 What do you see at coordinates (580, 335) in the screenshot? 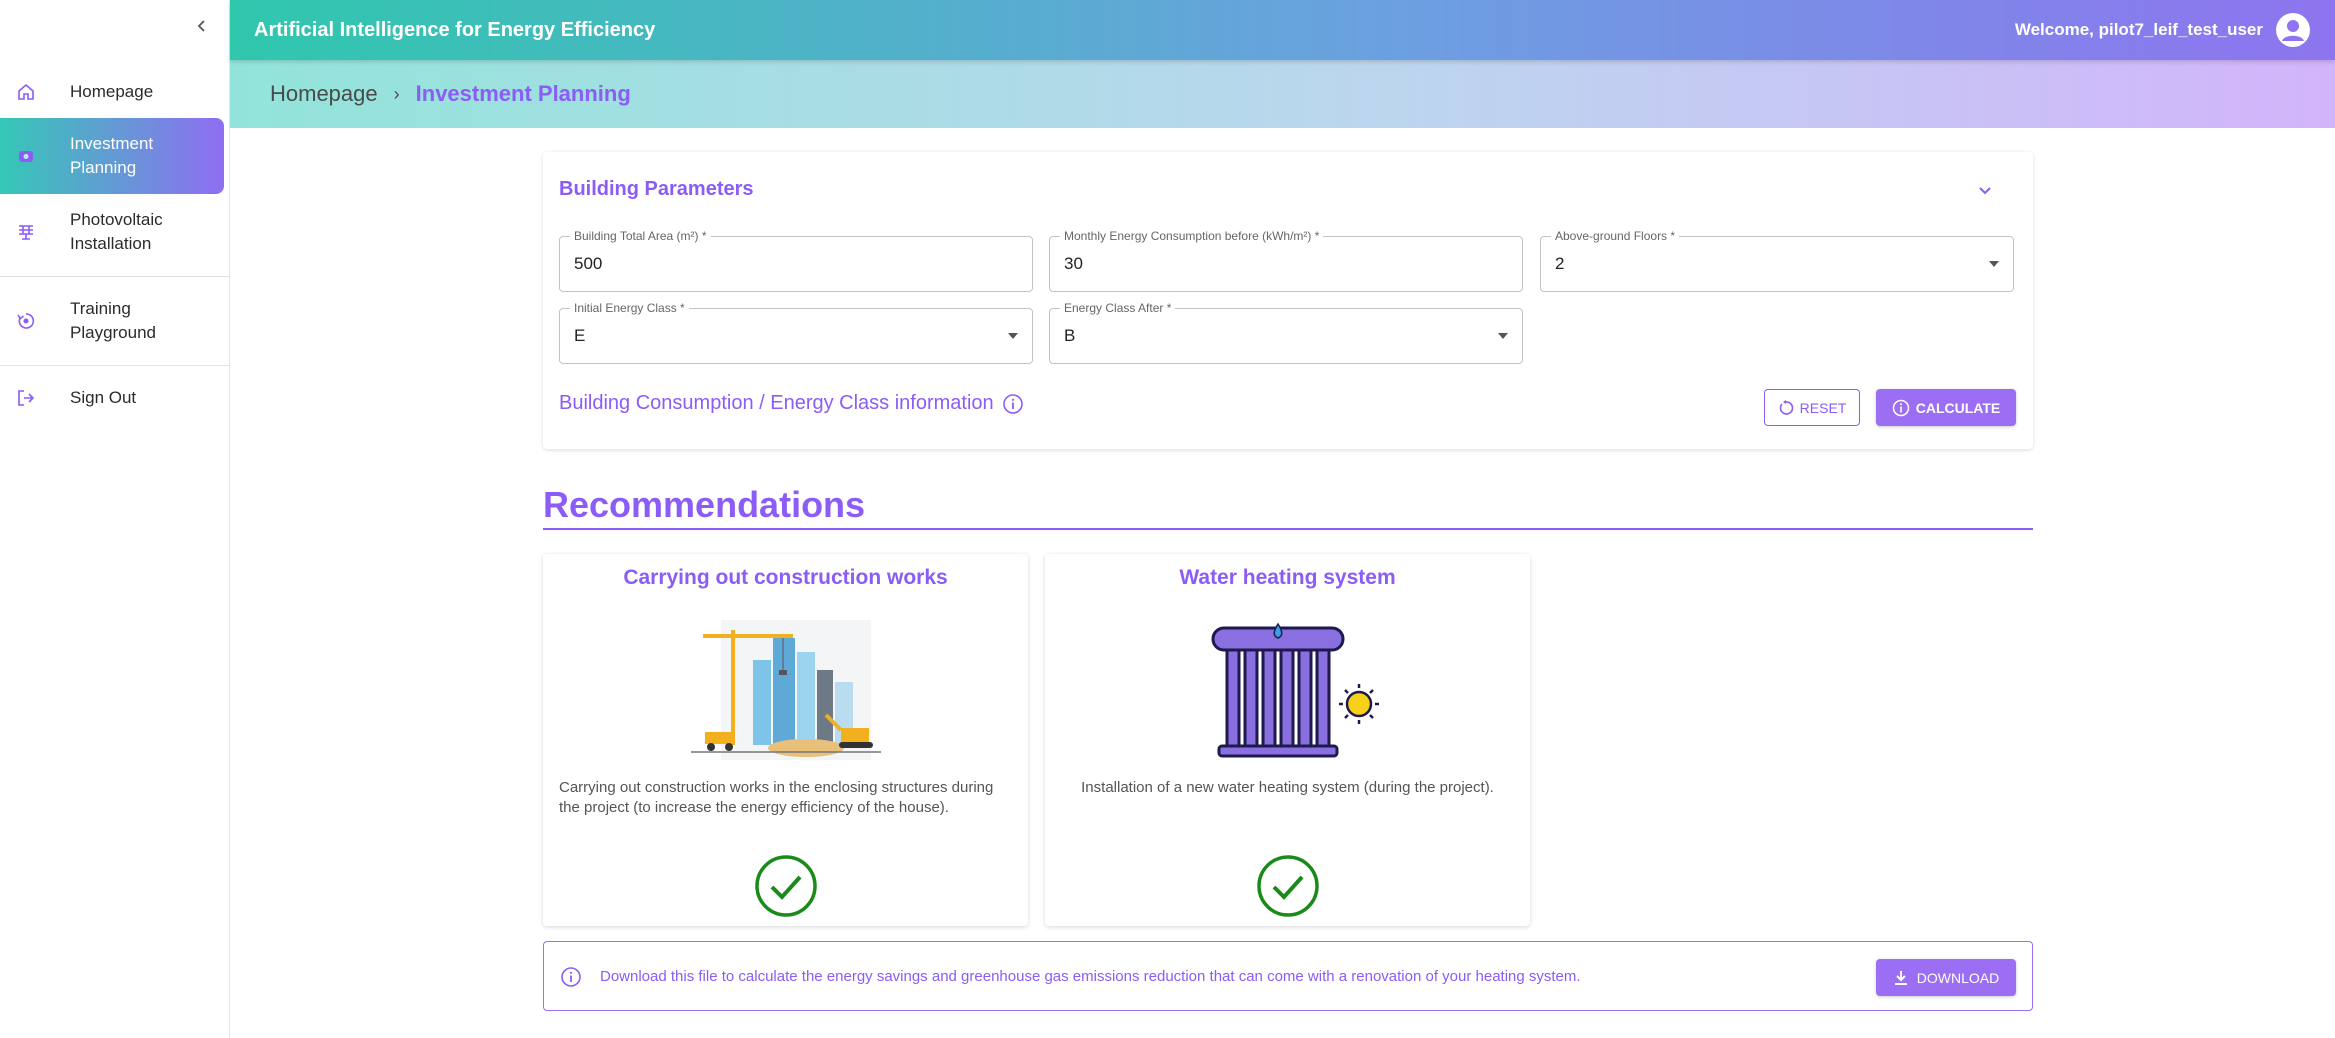
I see `field-value: E` at bounding box center [580, 335].